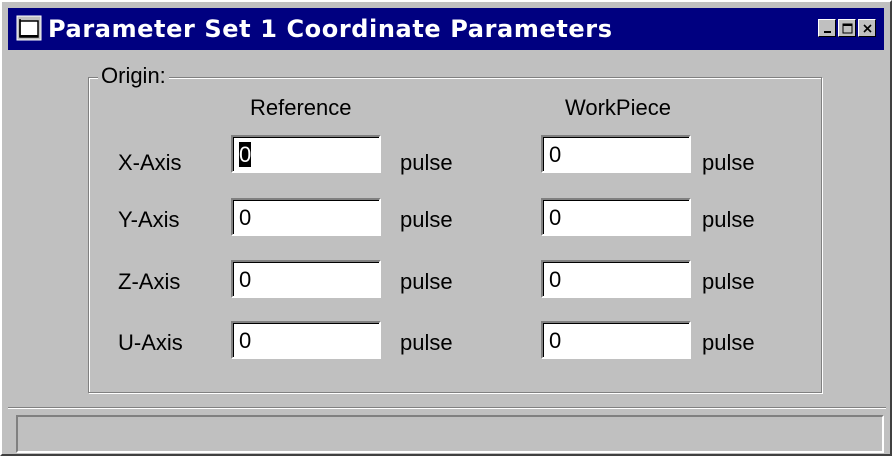 The image size is (892, 456). I want to click on maximize-icon, so click(847, 28).